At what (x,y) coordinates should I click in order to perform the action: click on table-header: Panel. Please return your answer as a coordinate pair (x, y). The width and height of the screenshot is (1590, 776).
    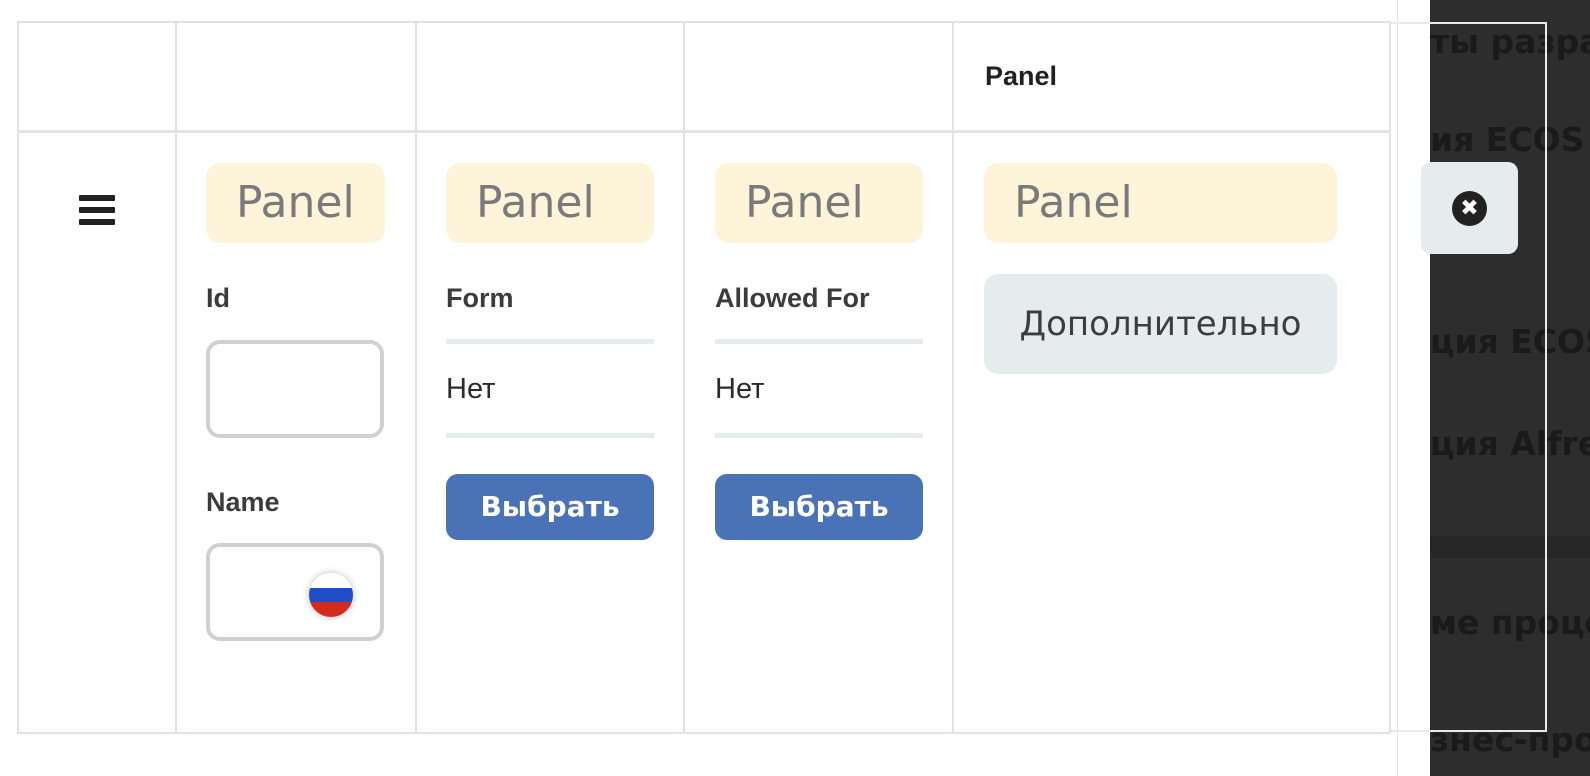
    Looking at the image, I should click on (704, 77).